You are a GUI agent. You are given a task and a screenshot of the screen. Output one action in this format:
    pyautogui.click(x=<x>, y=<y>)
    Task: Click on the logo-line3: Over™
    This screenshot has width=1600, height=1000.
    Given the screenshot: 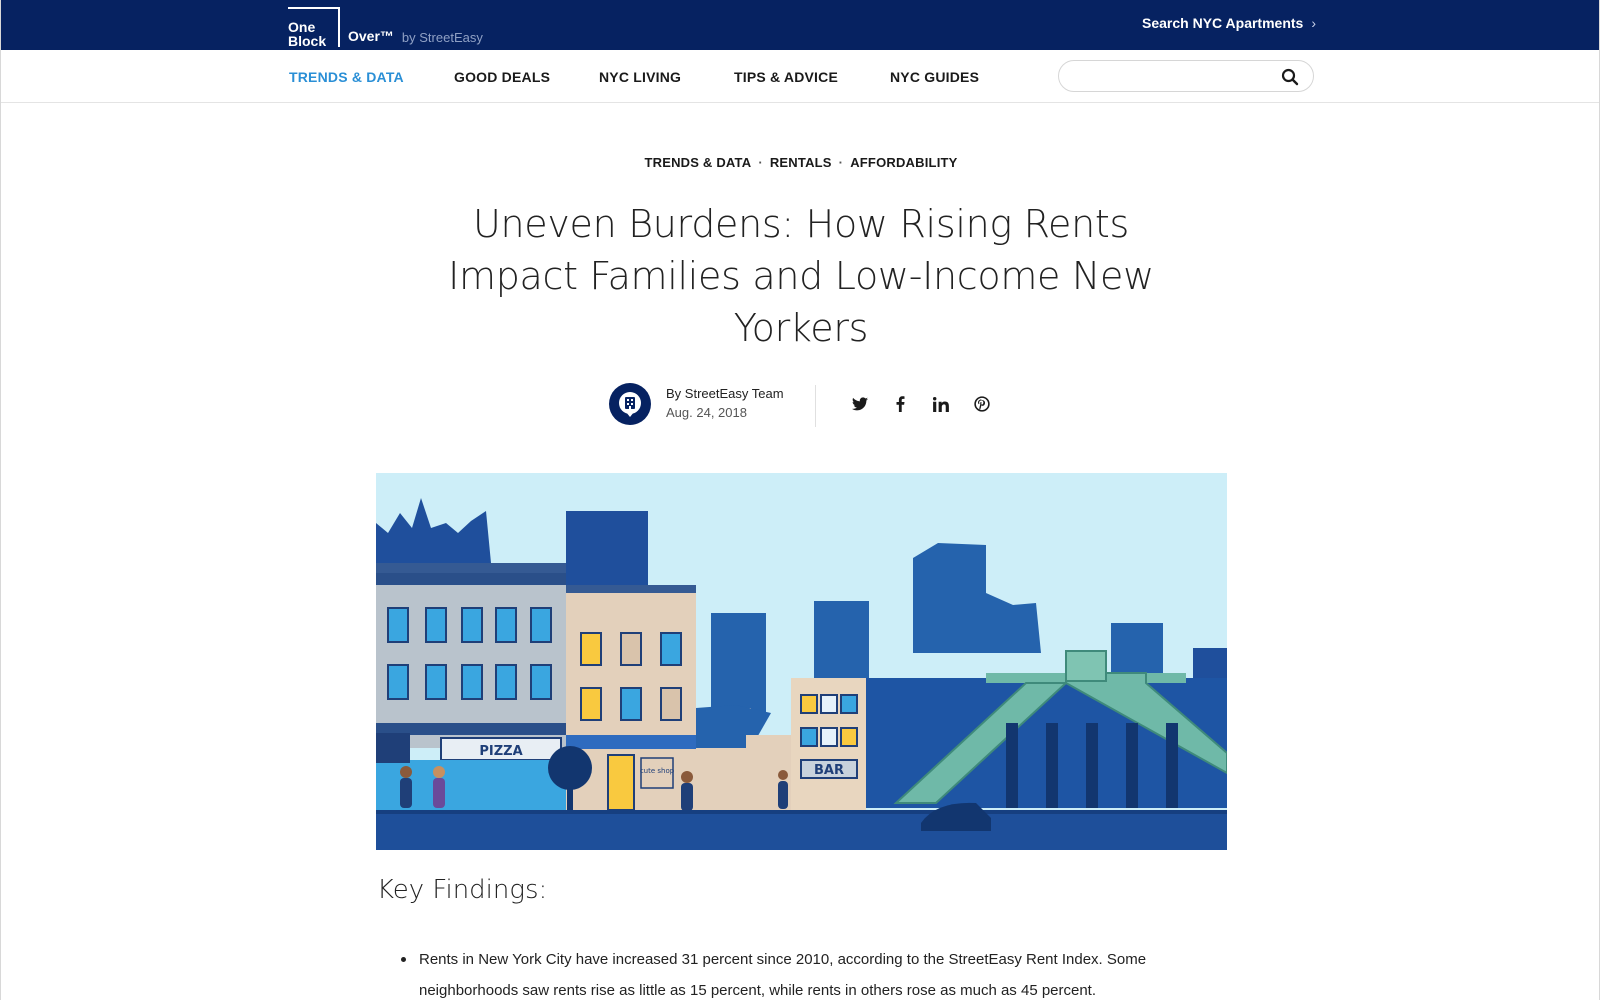 What is the action you would take?
    pyautogui.click(x=371, y=36)
    